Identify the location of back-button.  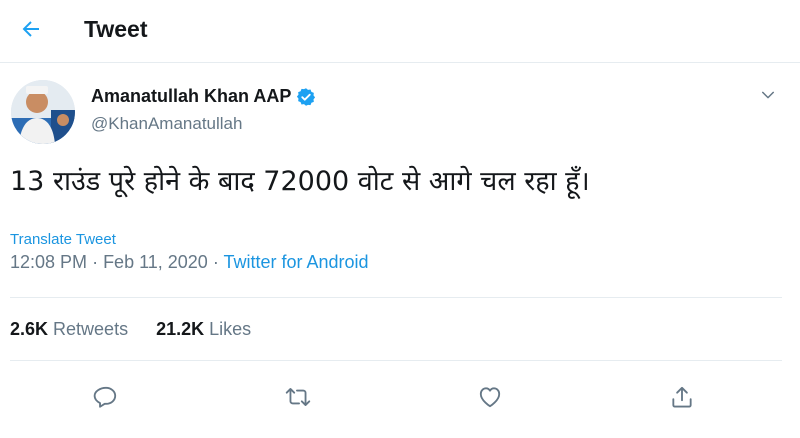
(31, 31).